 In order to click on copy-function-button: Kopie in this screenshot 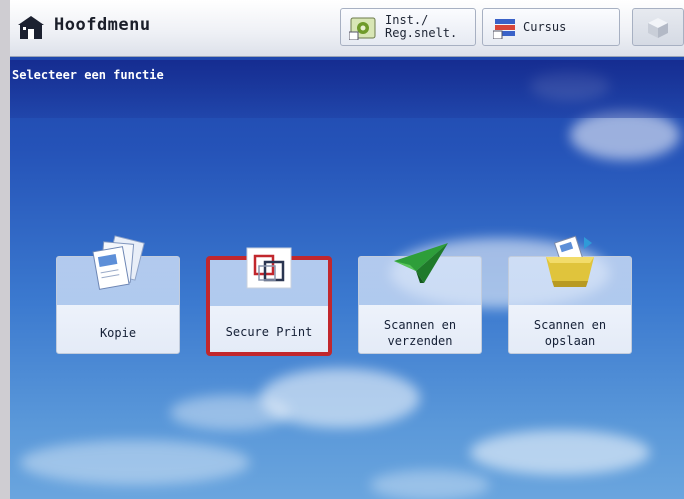, I will do `click(118, 294)`.